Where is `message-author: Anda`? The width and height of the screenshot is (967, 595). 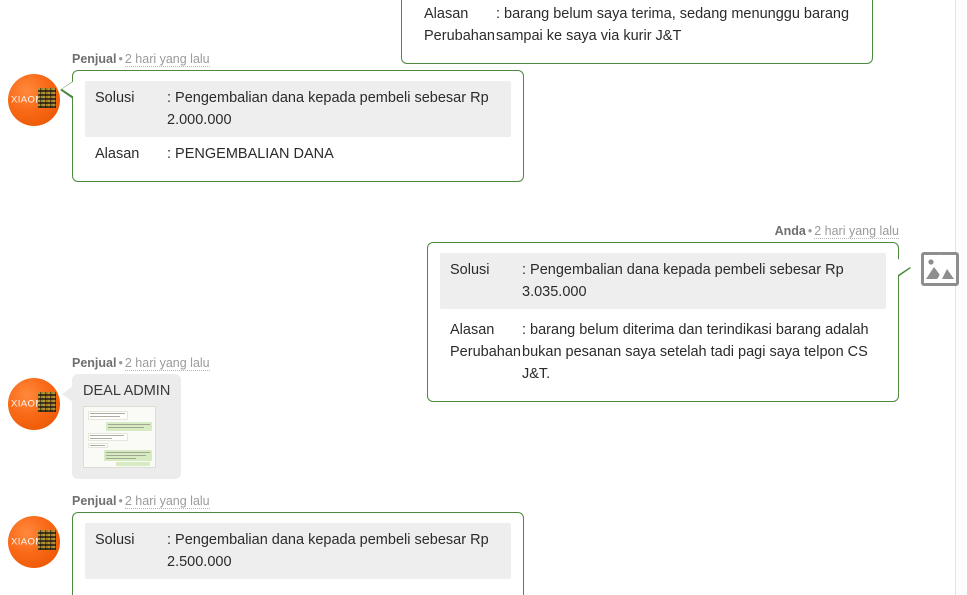 message-author: Anda is located at coordinates (790, 231).